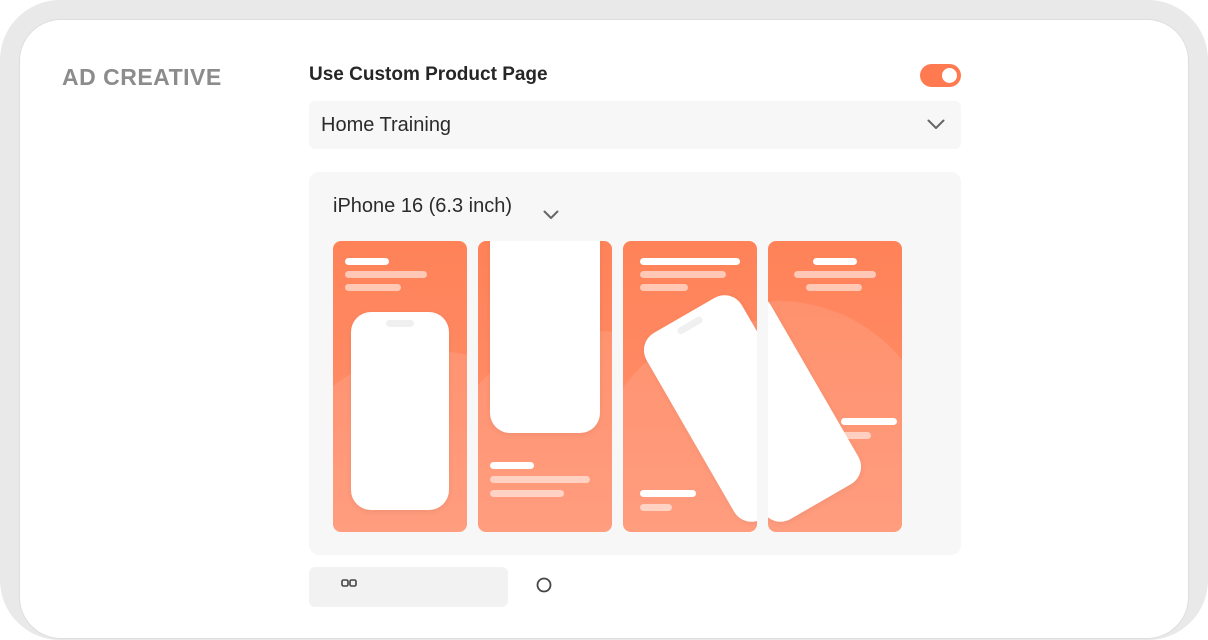 The image size is (1208, 640). I want to click on link-icon, so click(544, 587).